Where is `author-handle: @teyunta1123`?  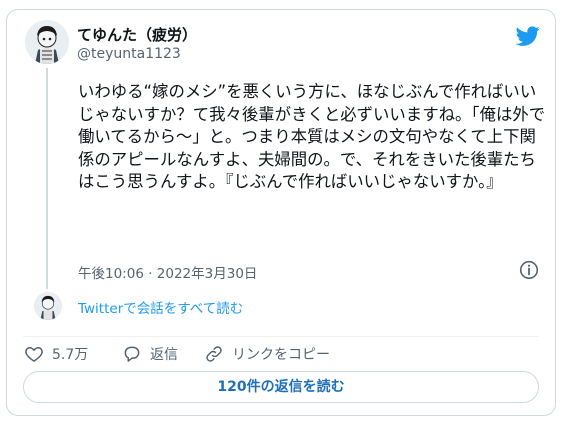 author-handle: @teyunta1123 is located at coordinates (129, 54).